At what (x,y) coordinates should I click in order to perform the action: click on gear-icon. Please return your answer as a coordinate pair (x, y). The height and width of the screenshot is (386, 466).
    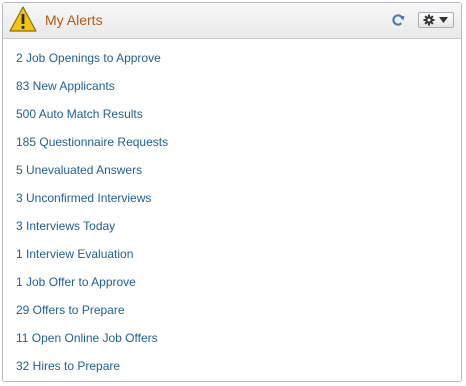
    Looking at the image, I should click on (429, 20).